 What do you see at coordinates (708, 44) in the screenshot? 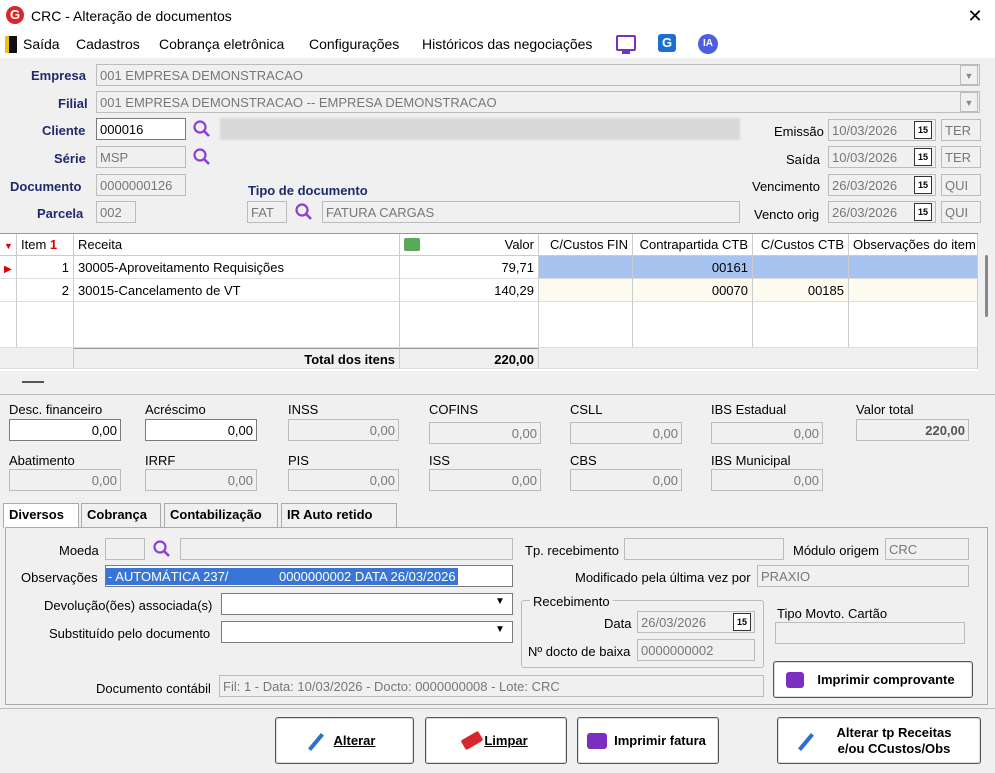
I see `ia-icon: IA` at bounding box center [708, 44].